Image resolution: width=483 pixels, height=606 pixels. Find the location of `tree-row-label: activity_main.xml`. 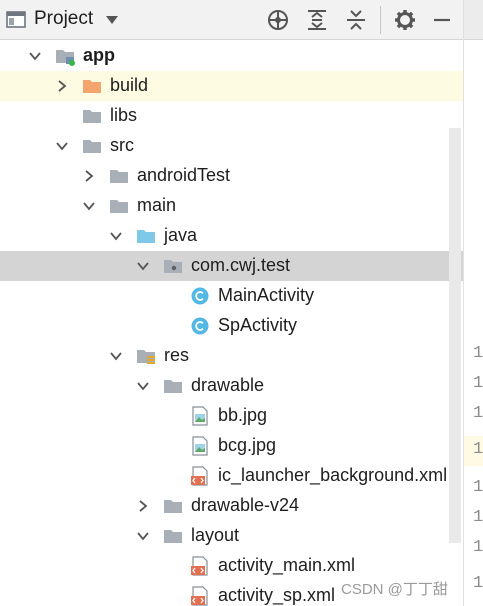

tree-row-label: activity_main.xml is located at coordinates (287, 565).